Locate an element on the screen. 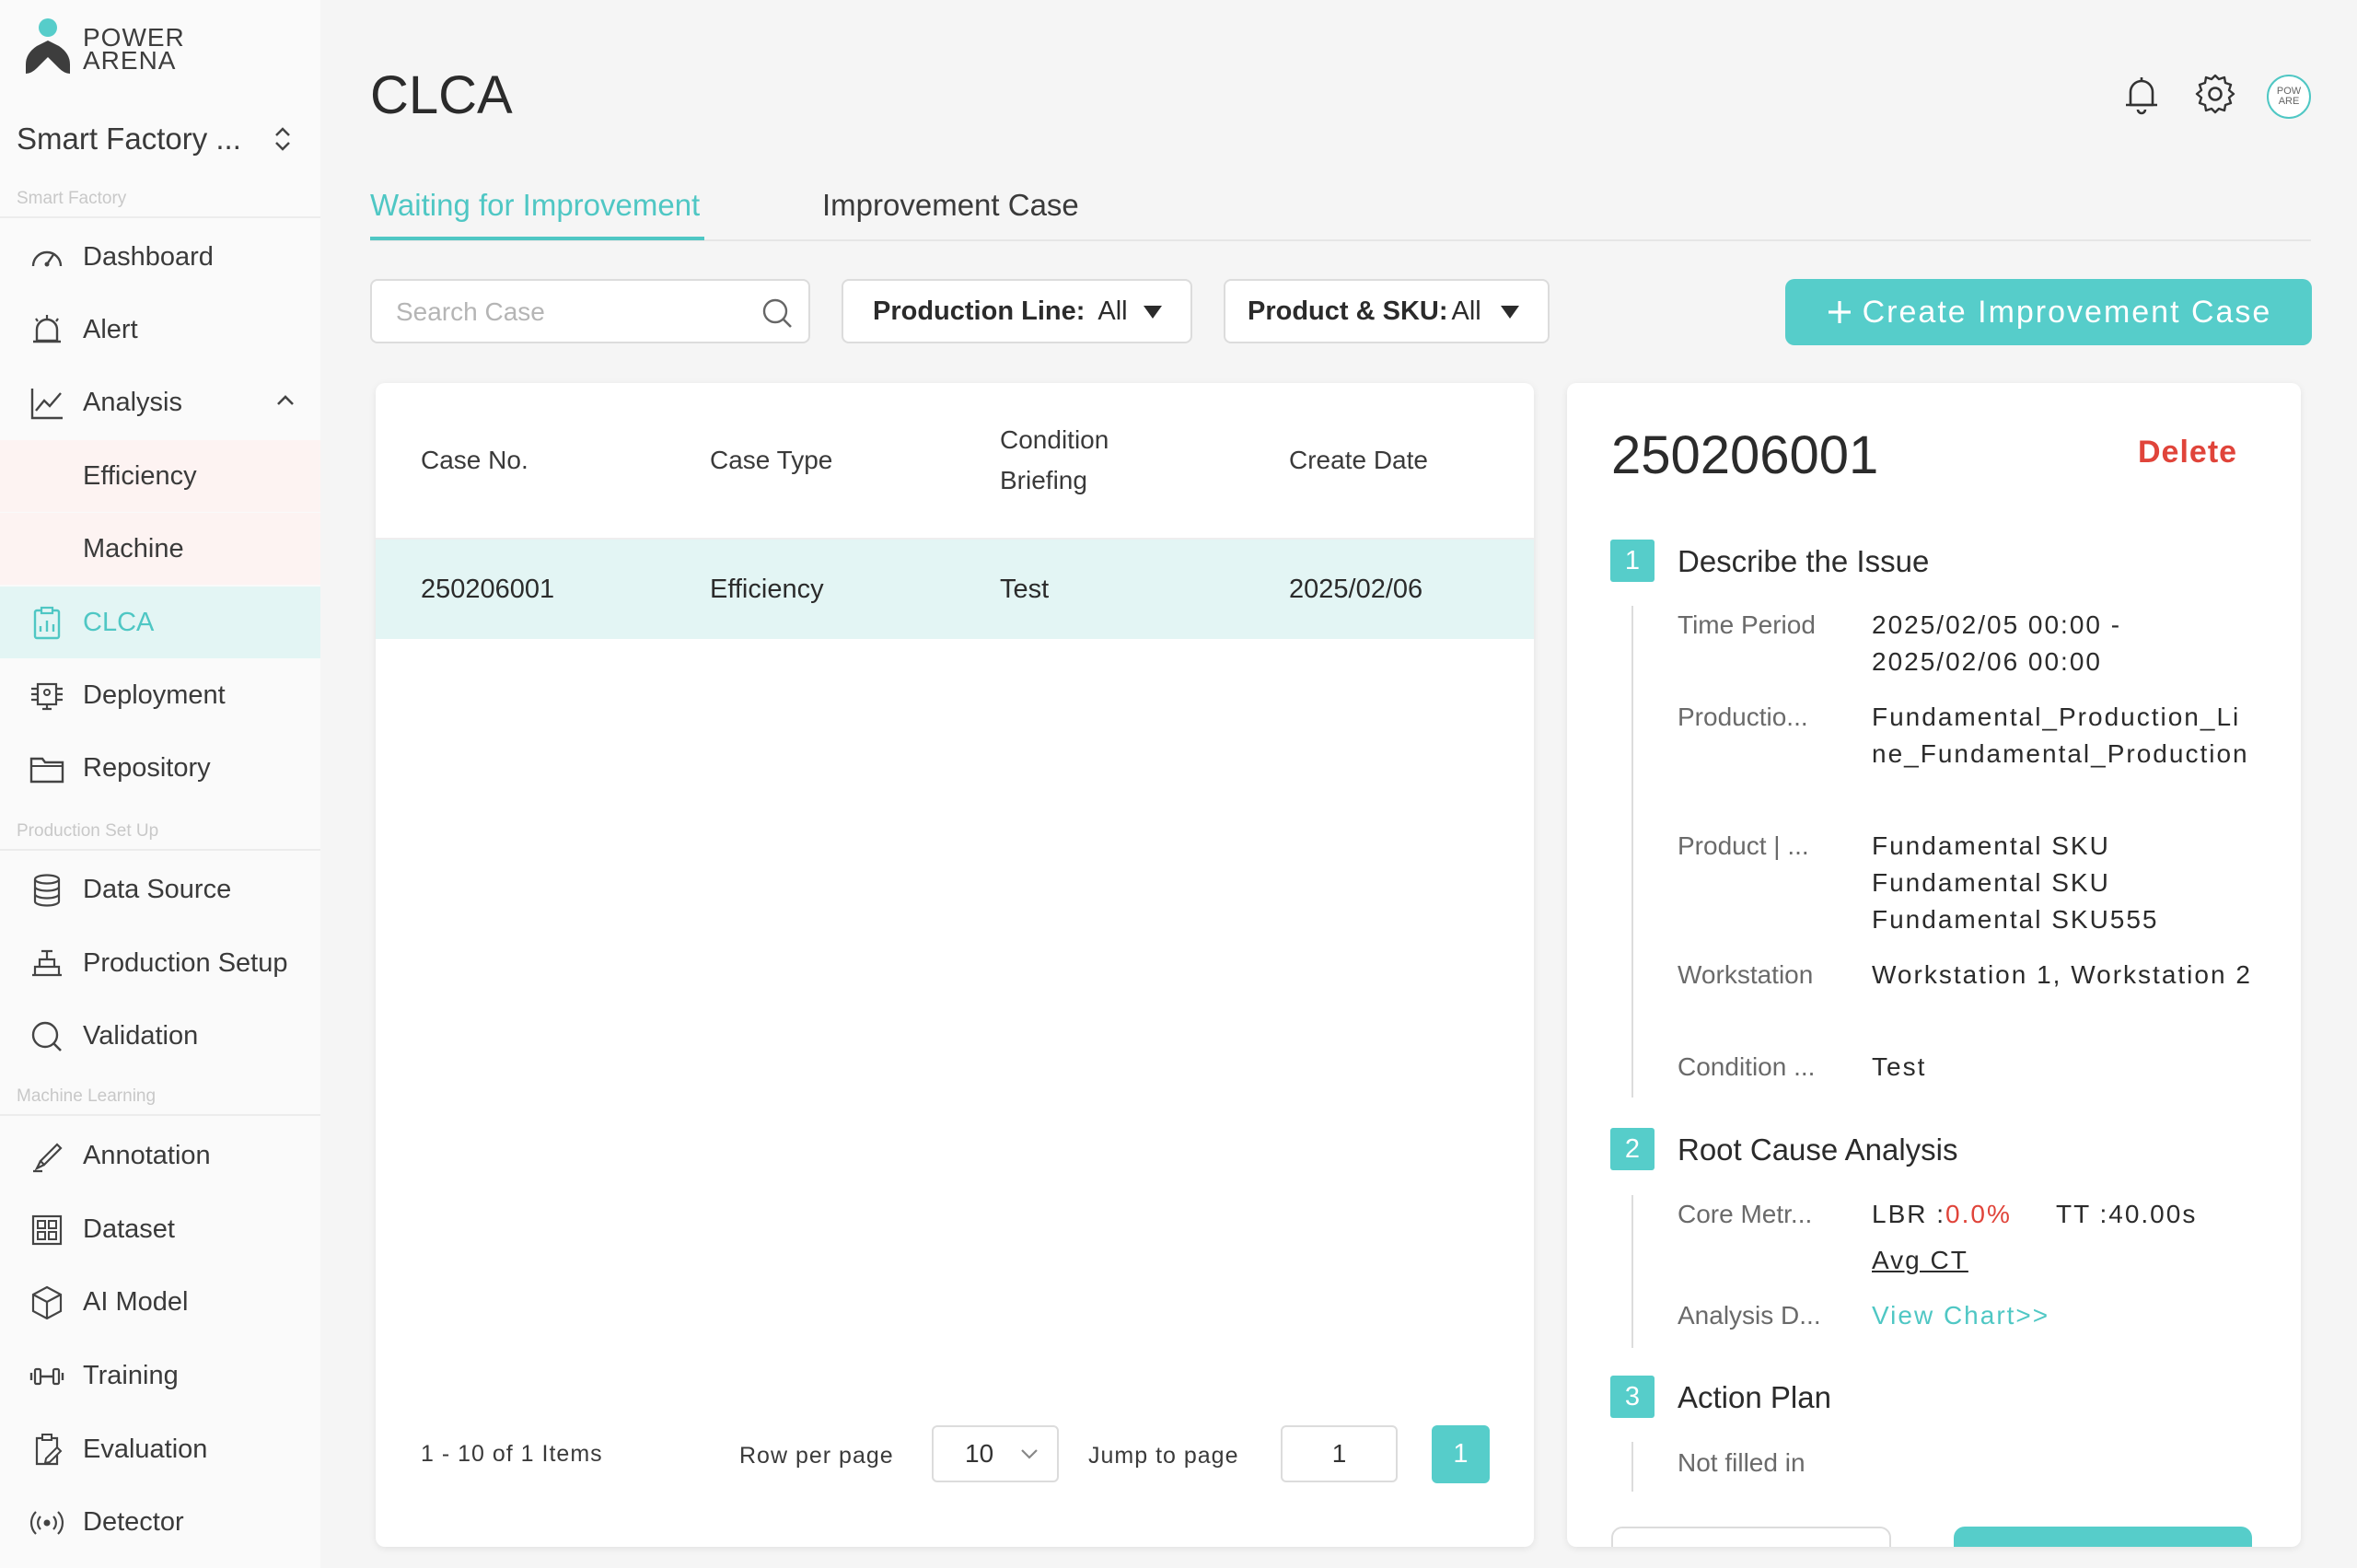 The image size is (2357, 1568). sidebar-item-training: Training is located at coordinates (160, 1375).